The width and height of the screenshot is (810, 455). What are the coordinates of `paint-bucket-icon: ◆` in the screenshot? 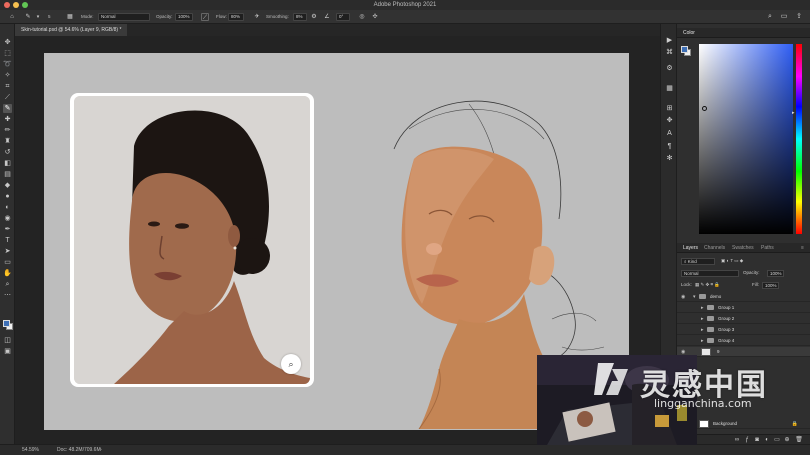 It's located at (7, 185).